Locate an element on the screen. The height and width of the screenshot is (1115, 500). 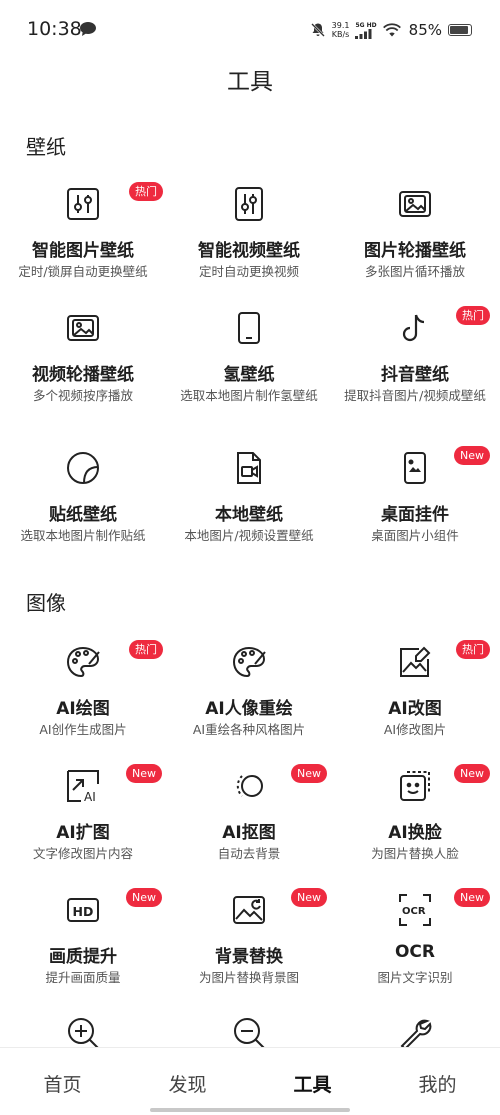
video-file-icon is located at coordinates (249, 468).